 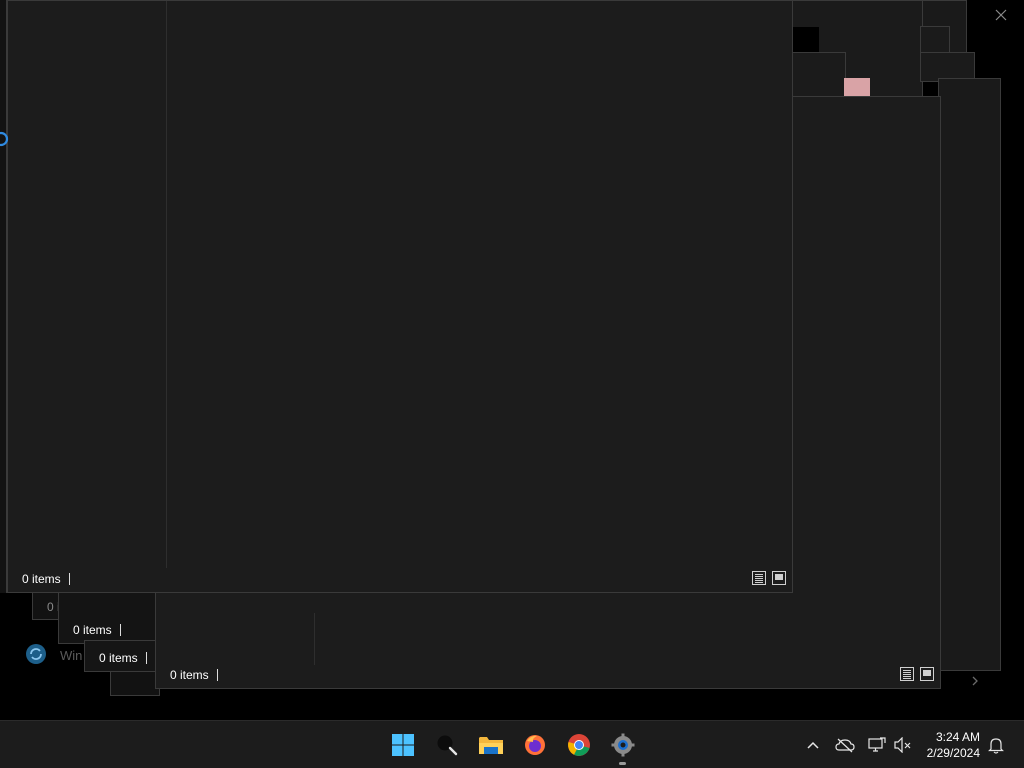 I want to click on volume-muted-icon, so click(x=903, y=745).